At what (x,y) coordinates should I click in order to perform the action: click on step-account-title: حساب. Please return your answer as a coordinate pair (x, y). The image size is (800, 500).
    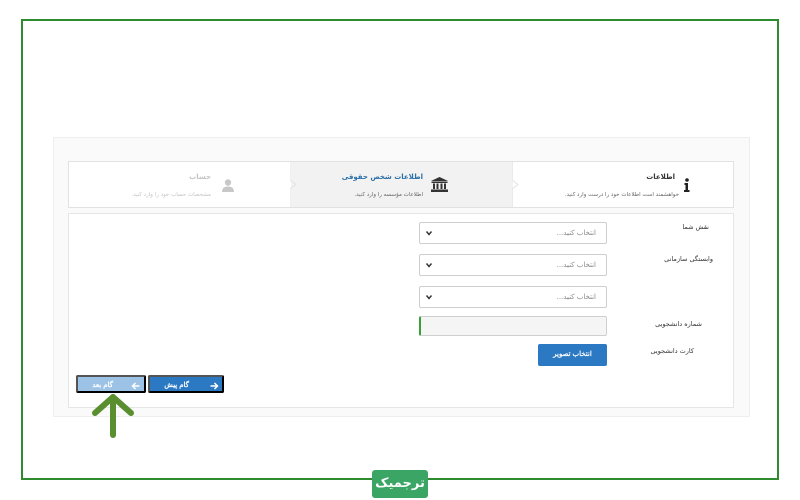
    Looking at the image, I should click on (200, 177).